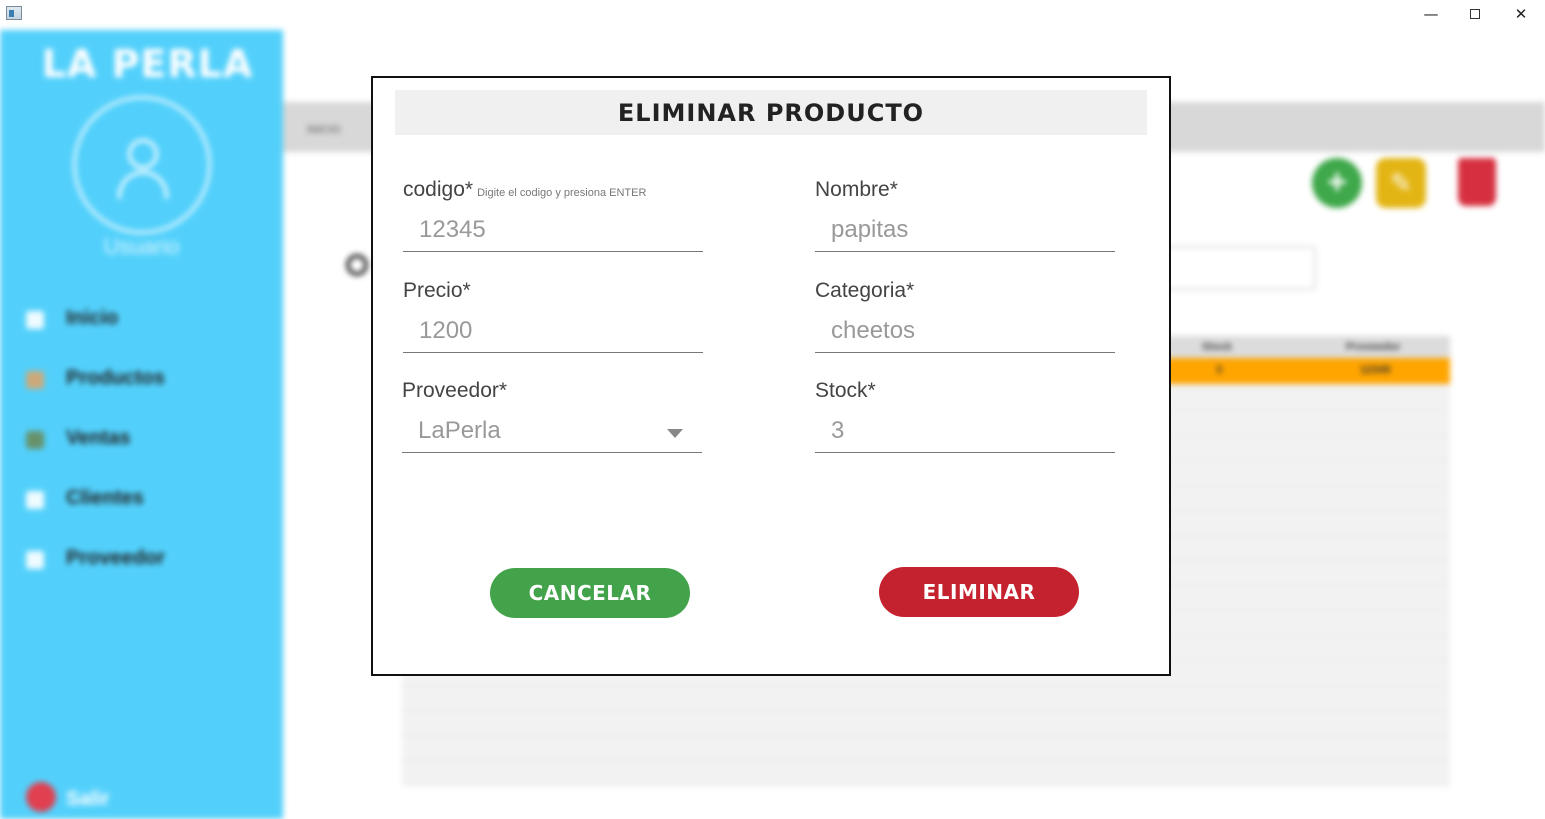 The image size is (1545, 819). Describe the element at coordinates (965, 419) in the screenshot. I see `stock-field: Stock* 3` at that location.